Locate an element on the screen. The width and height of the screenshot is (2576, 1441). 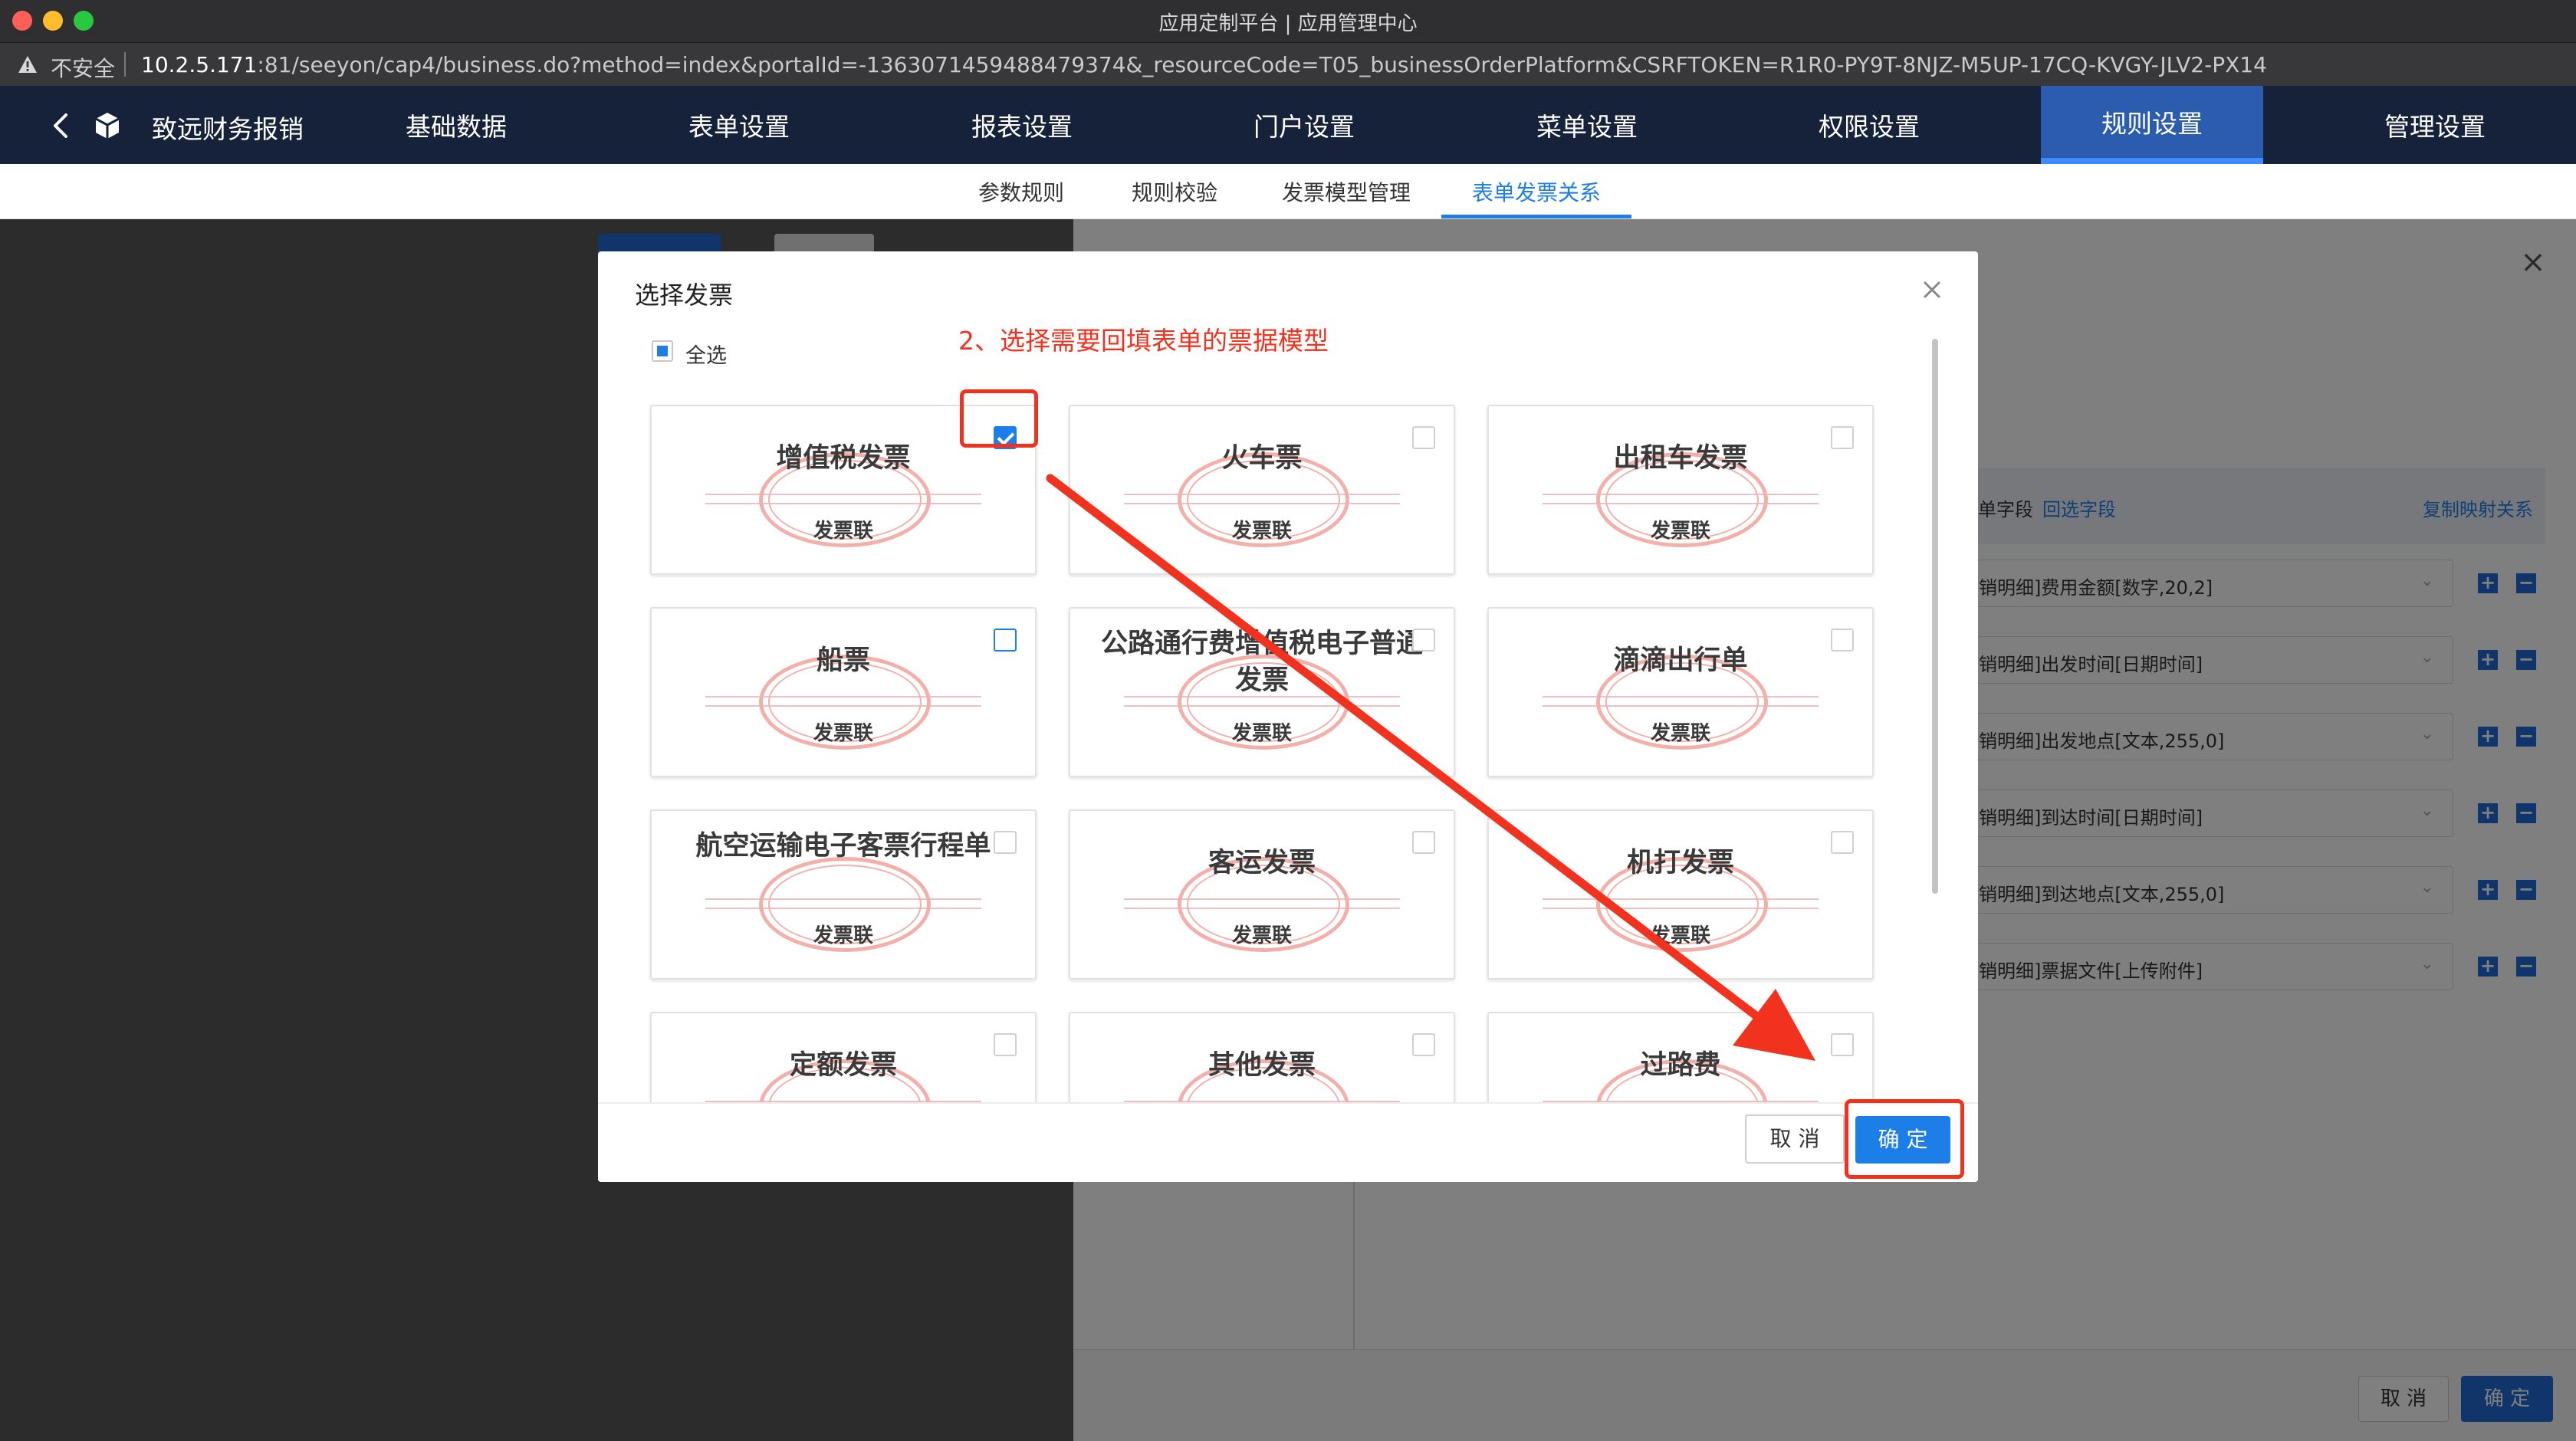
annotation-highlight-confirm is located at coordinates (1904, 1139).